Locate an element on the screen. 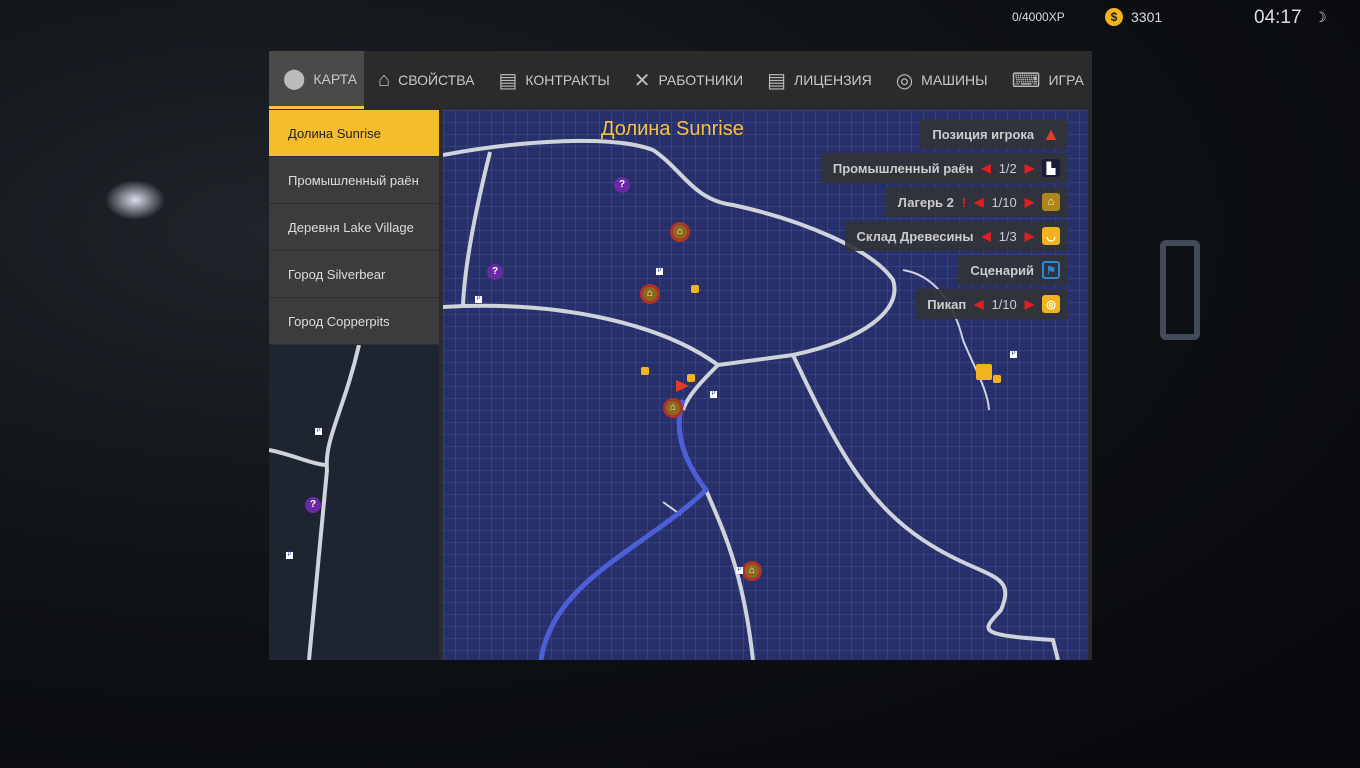 Image resolution: width=1360 pixels, height=768 pixels. coin-icon: $ is located at coordinates (1114, 17).